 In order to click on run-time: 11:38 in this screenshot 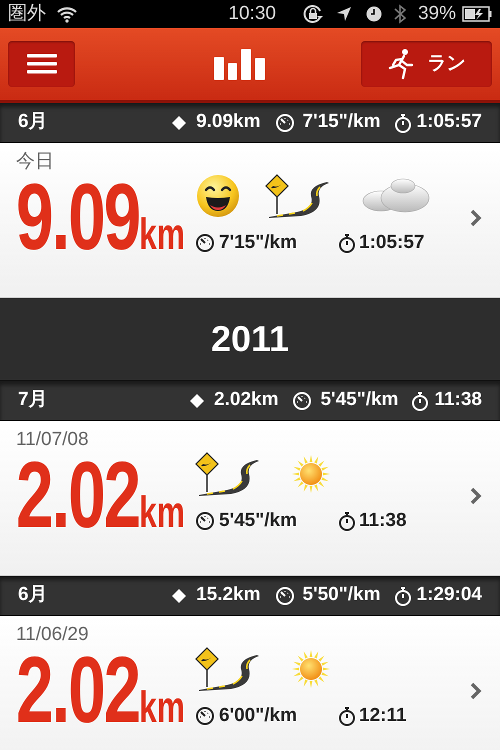, I will do `click(383, 521)`.